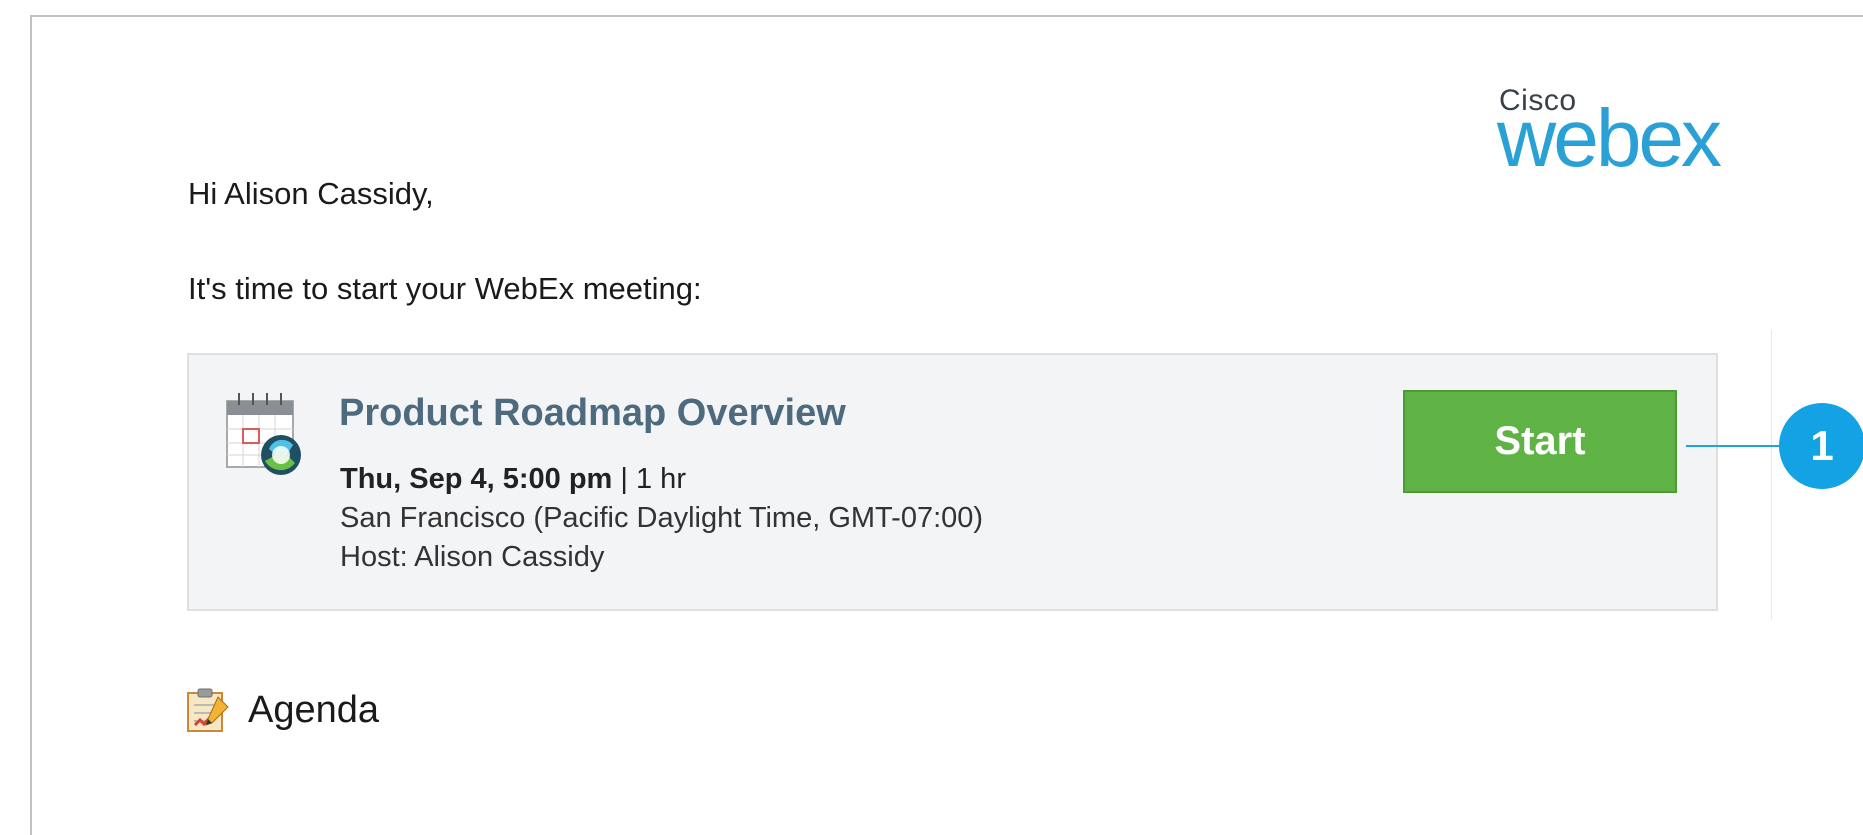  Describe the element at coordinates (1609, 138) in the screenshot. I see `logo-webex-text: webex` at that location.